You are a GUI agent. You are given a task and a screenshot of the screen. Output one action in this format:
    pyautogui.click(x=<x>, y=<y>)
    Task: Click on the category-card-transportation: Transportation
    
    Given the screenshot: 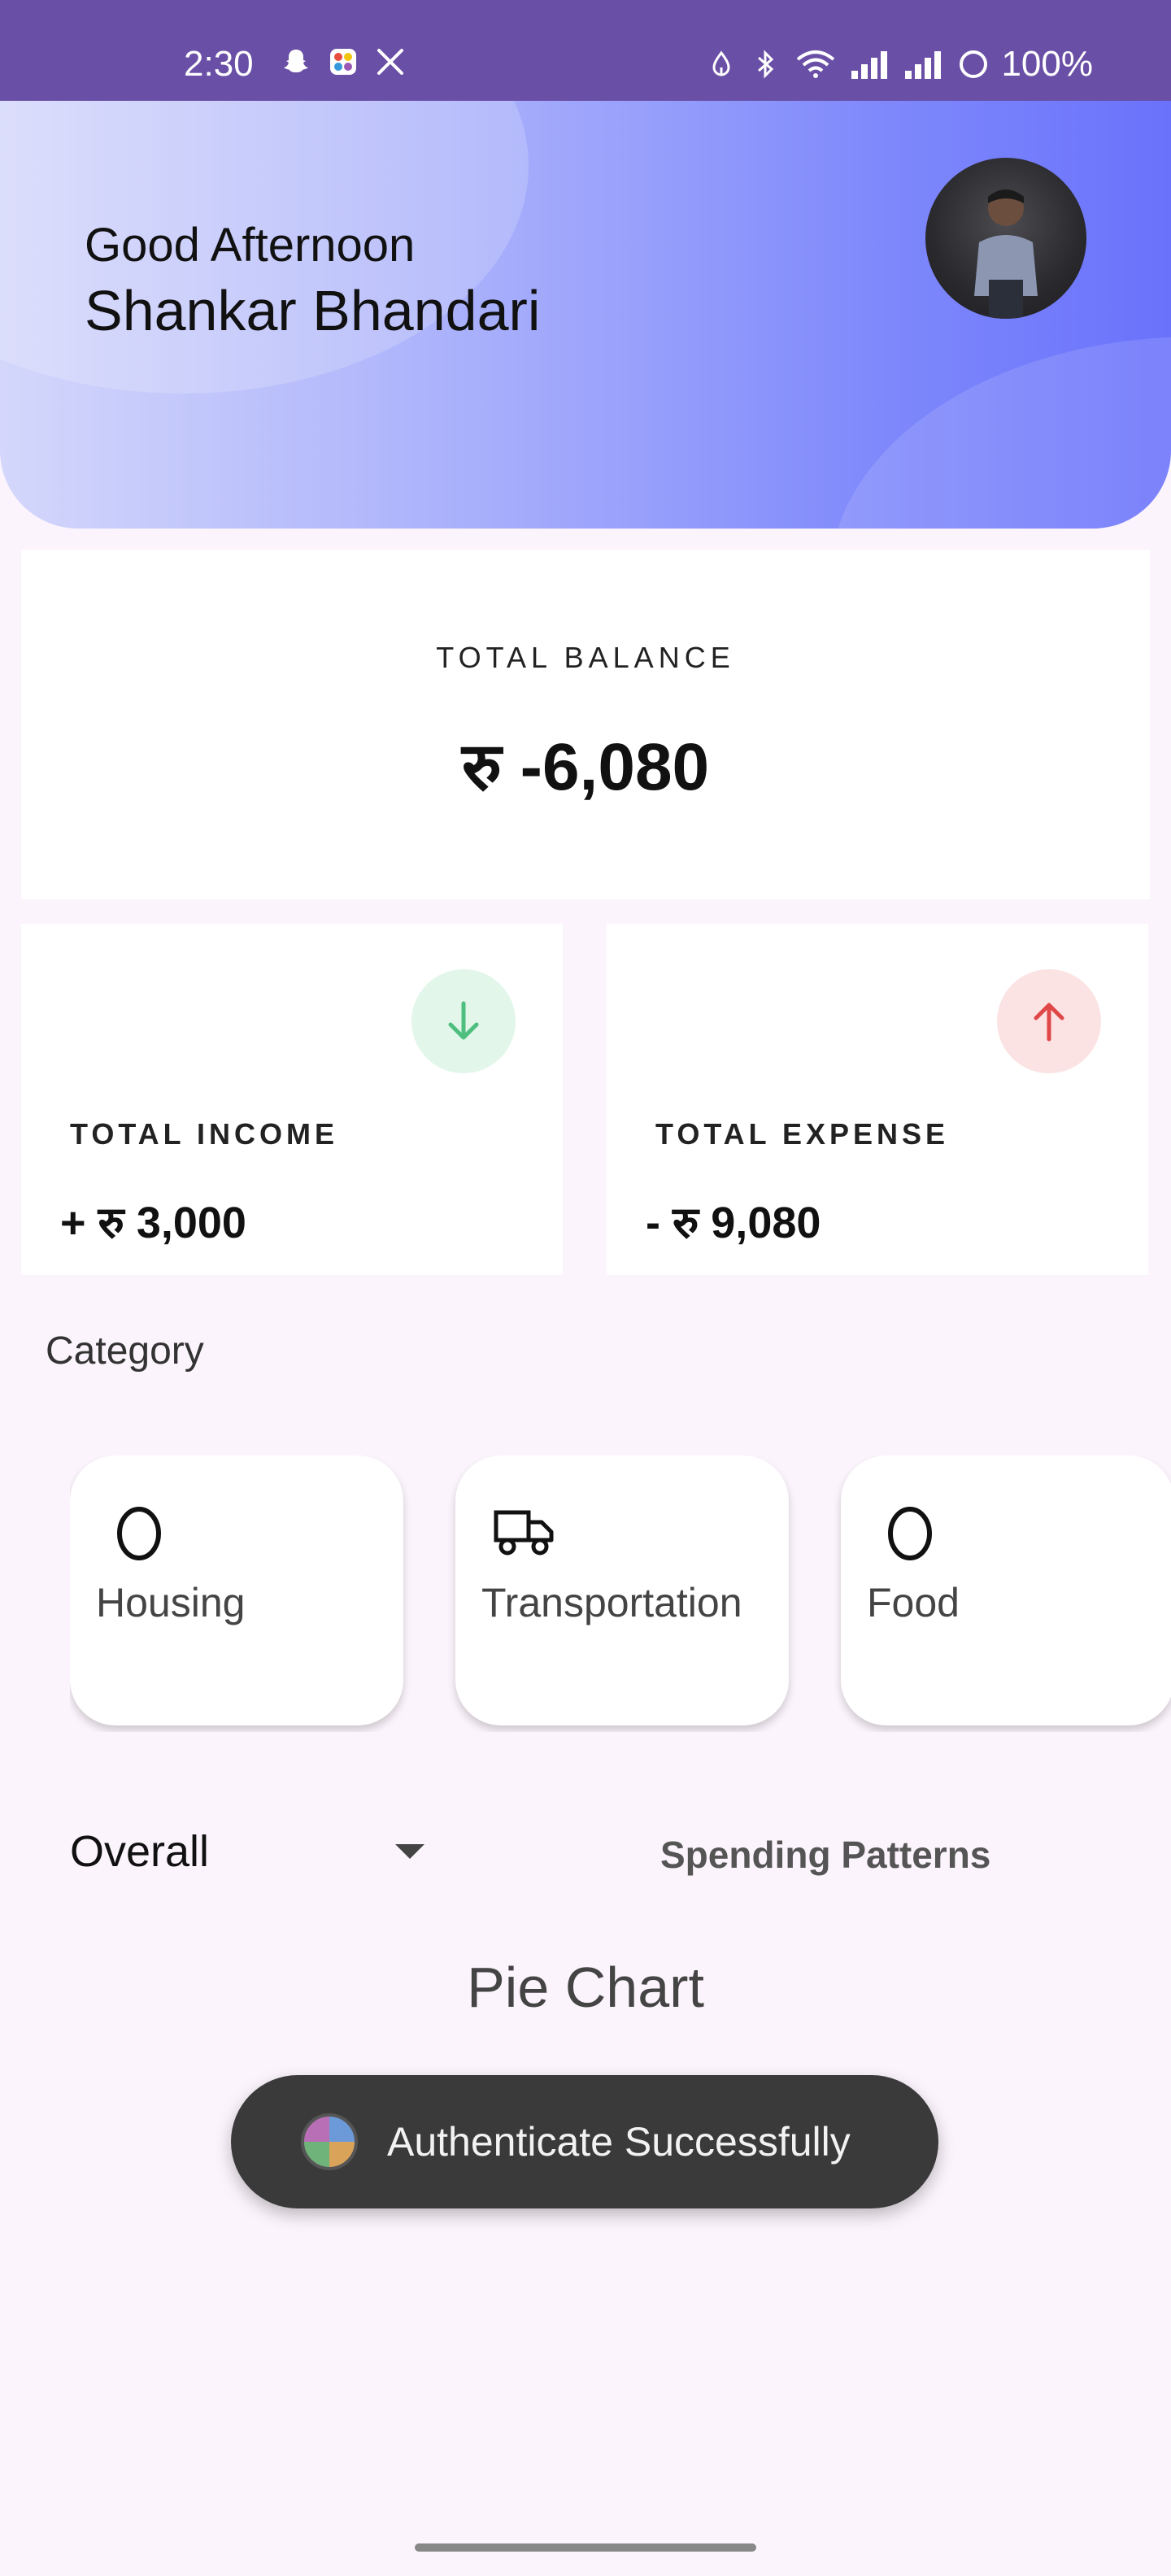 What is the action you would take?
    pyautogui.click(x=622, y=1591)
    